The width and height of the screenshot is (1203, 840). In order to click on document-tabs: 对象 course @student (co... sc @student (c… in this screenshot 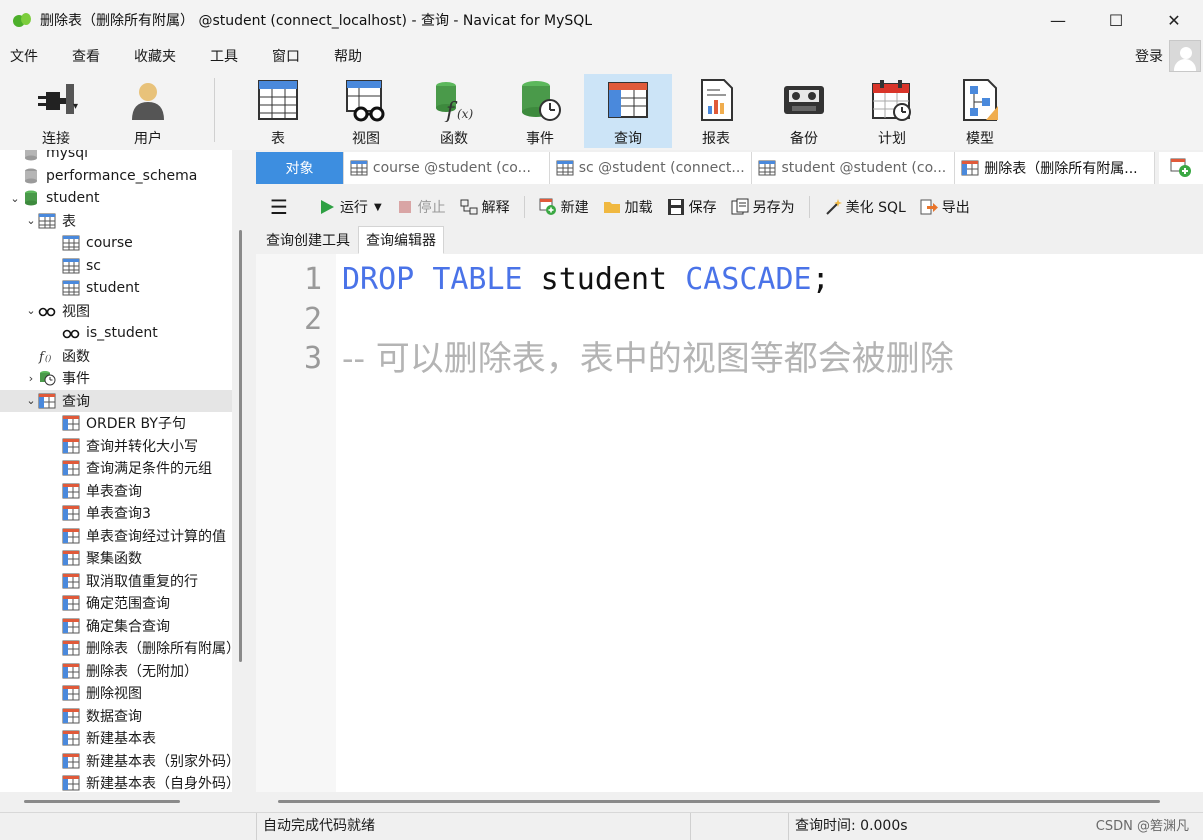, I will do `click(729, 169)`.